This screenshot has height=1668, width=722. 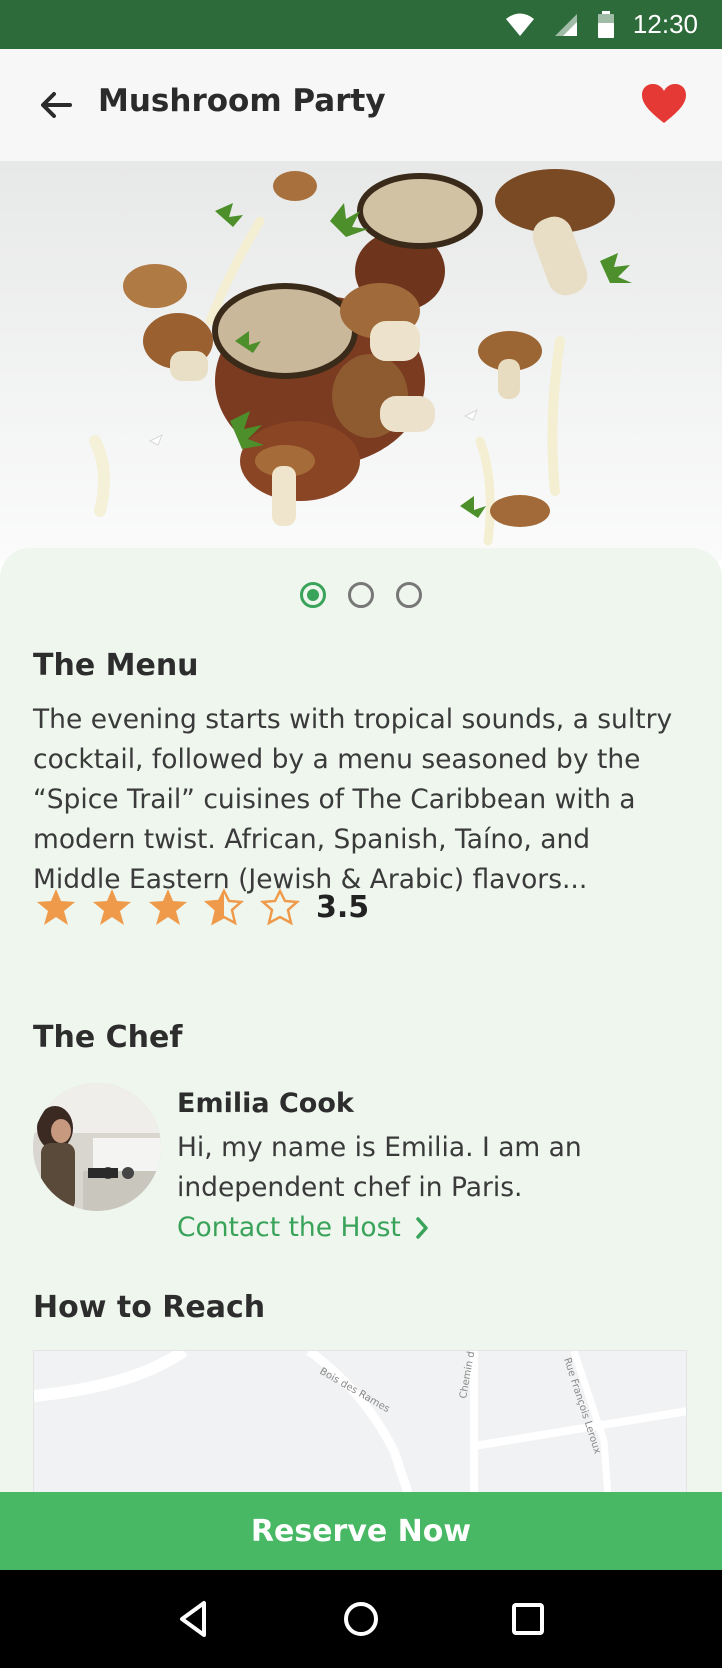 What do you see at coordinates (343, 907) in the screenshot?
I see `rating-value: 3.5` at bounding box center [343, 907].